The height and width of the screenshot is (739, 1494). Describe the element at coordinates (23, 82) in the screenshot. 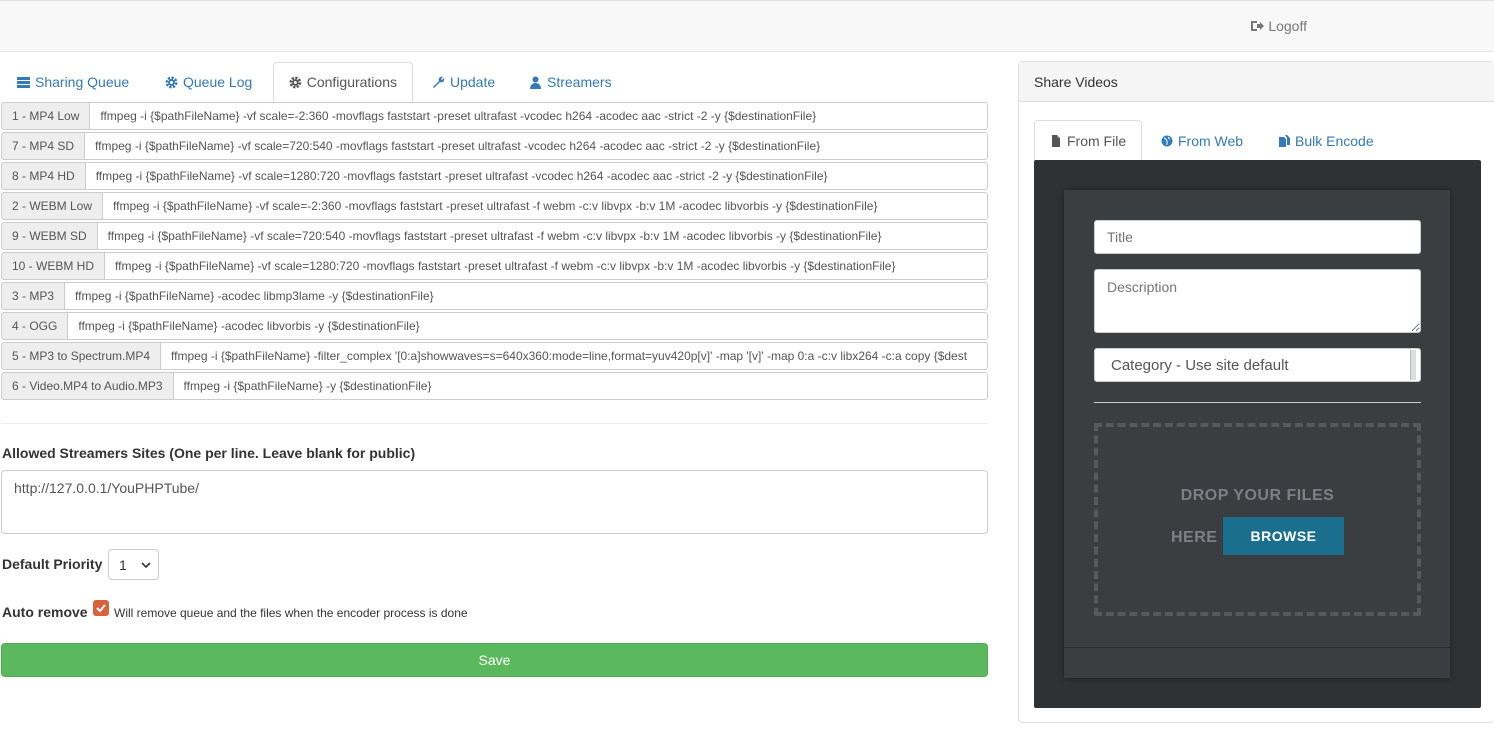

I see `list-icon` at that location.